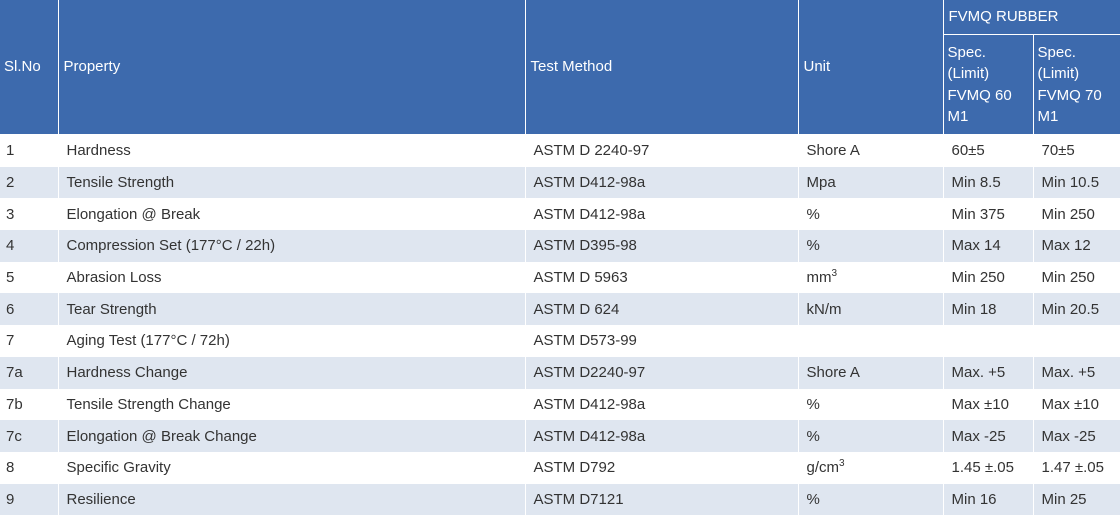  What do you see at coordinates (292, 467) in the screenshot?
I see `cell-property: Specific Gravity` at bounding box center [292, 467].